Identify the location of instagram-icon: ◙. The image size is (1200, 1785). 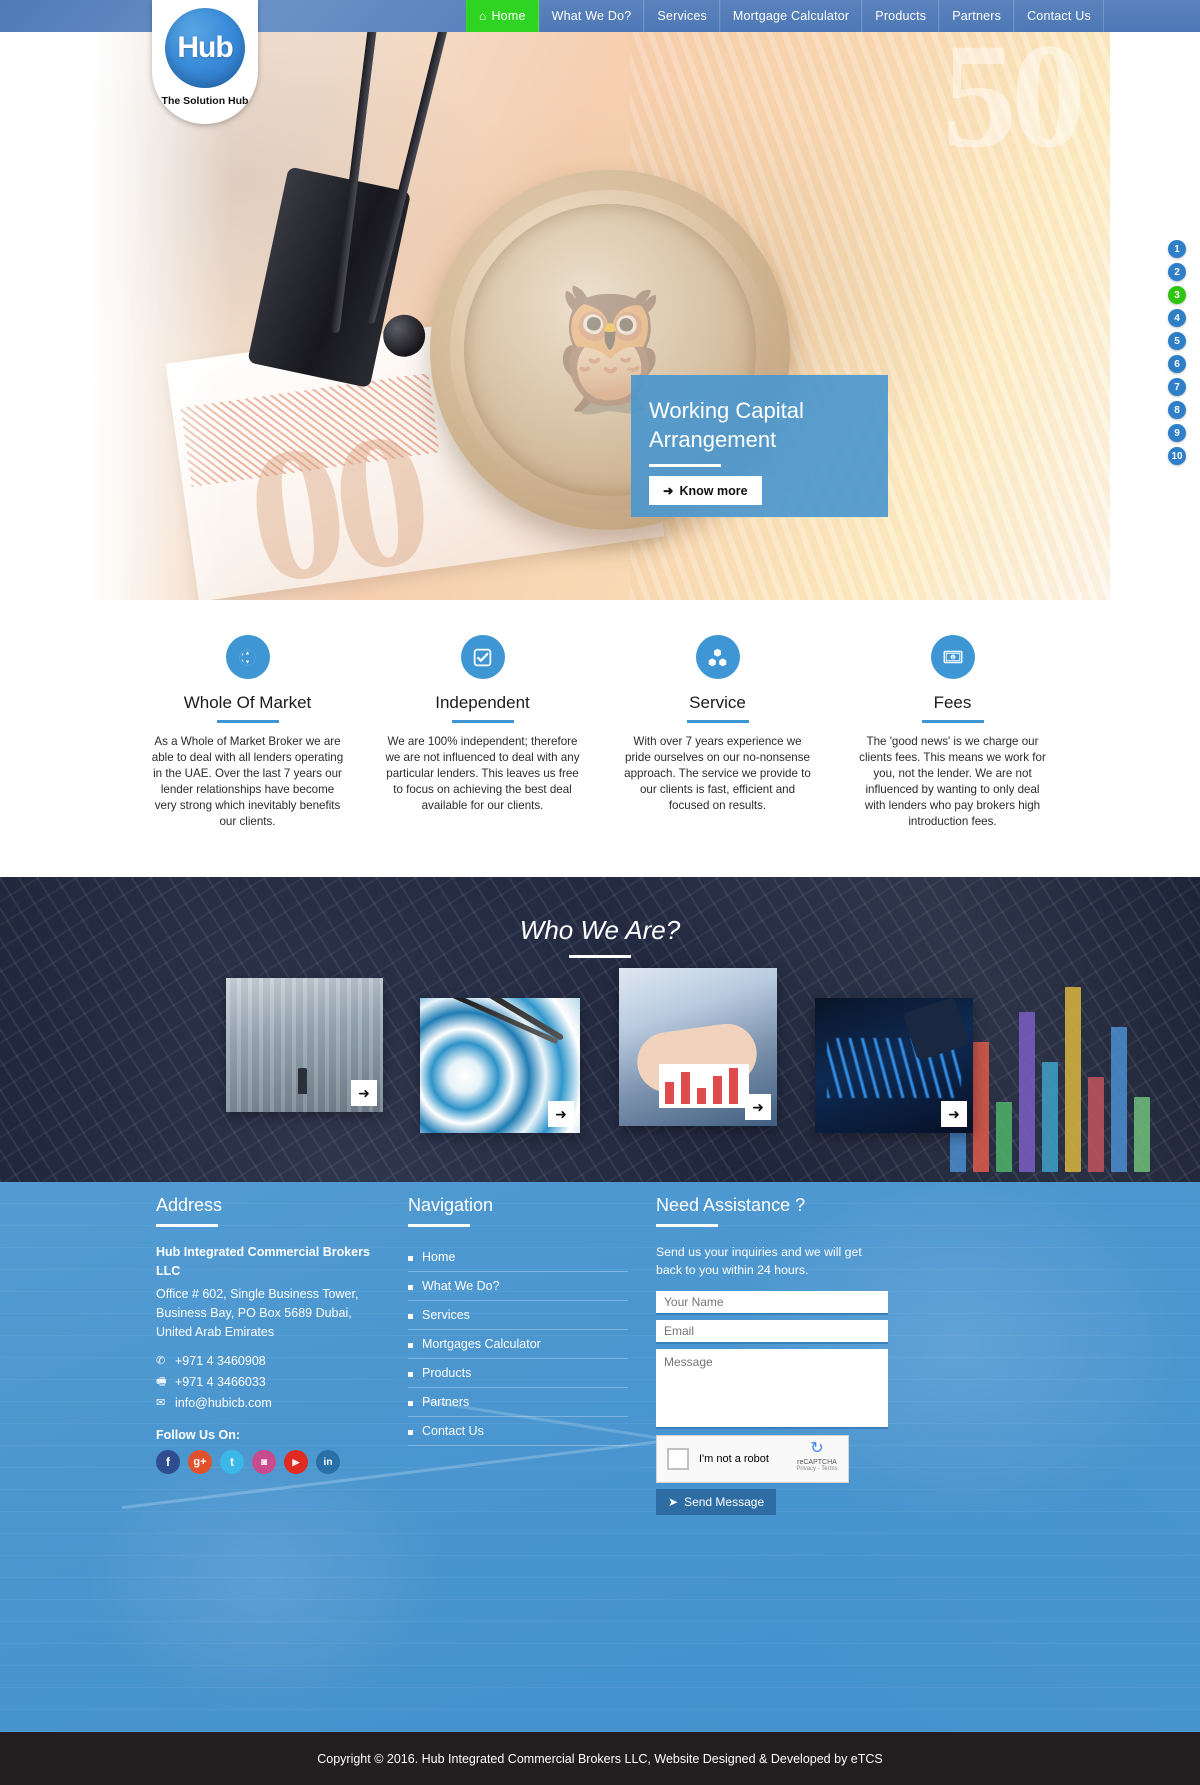
(264, 1462).